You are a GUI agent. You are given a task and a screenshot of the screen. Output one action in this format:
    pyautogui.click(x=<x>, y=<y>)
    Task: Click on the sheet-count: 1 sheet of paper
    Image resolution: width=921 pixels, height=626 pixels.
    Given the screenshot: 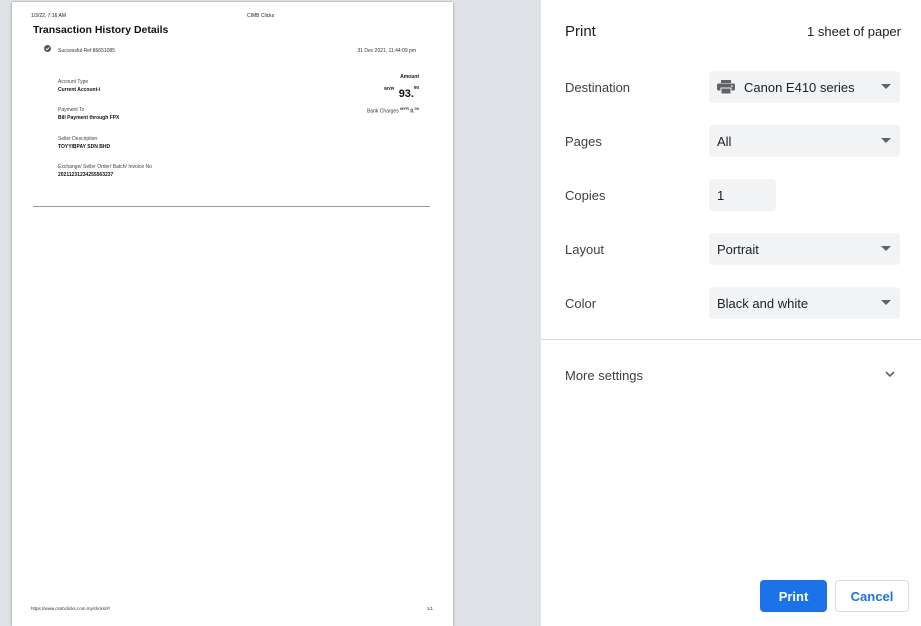 What is the action you would take?
    pyautogui.click(x=854, y=31)
    